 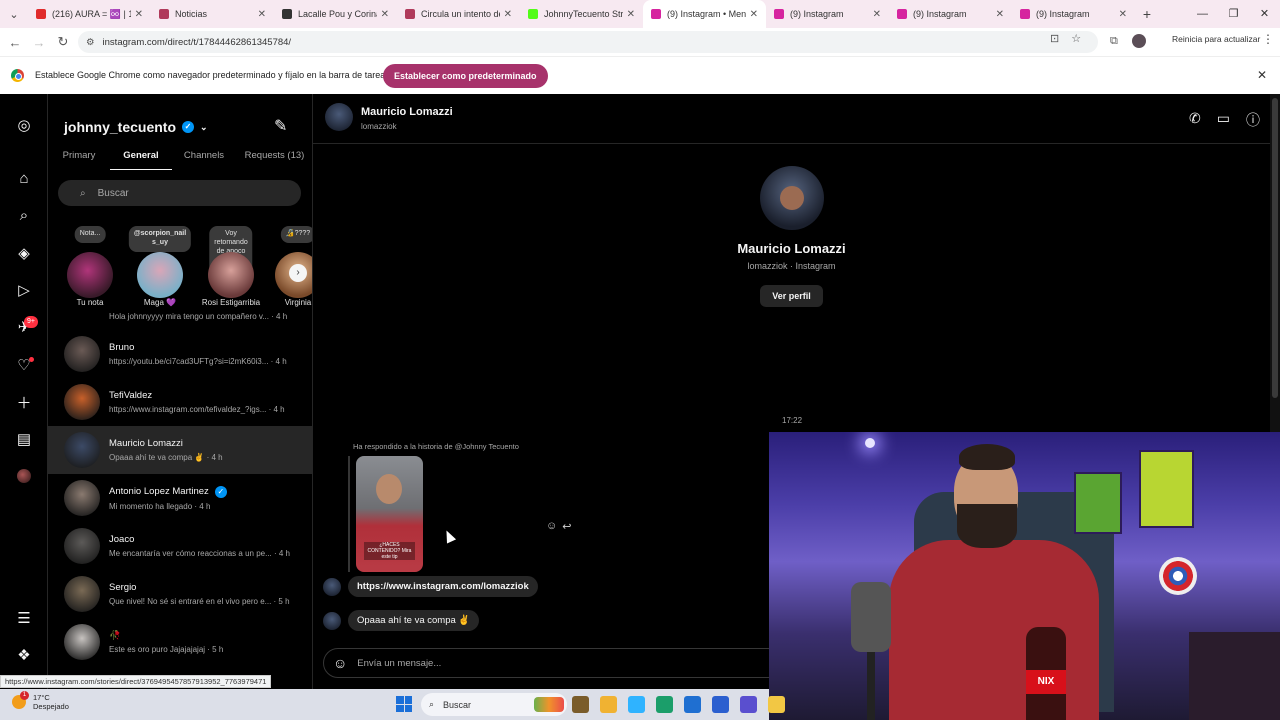 I want to click on menu-dots-icon: ⋮, so click(x=1268, y=39).